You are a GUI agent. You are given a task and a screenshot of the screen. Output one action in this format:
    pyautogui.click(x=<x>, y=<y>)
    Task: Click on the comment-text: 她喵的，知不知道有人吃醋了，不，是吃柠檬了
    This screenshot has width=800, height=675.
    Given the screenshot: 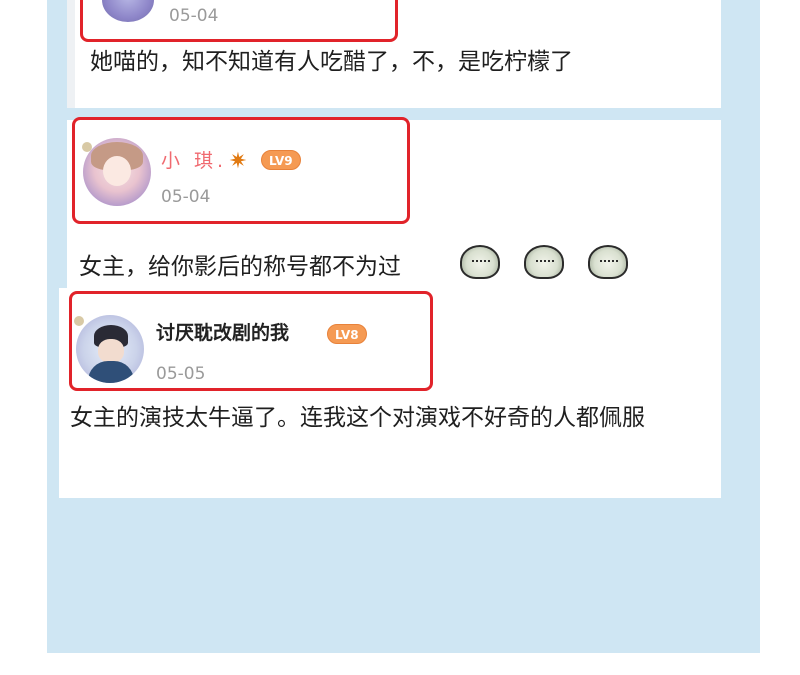 What is the action you would take?
    pyautogui.click(x=331, y=62)
    